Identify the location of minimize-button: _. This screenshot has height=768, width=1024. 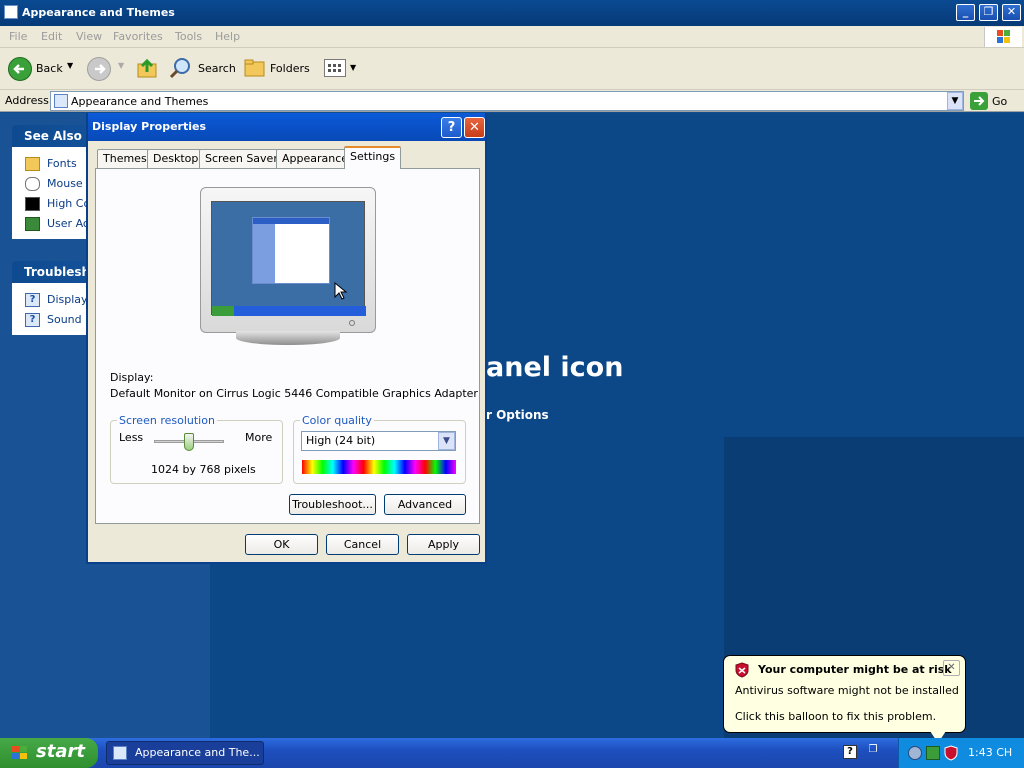
(965, 12).